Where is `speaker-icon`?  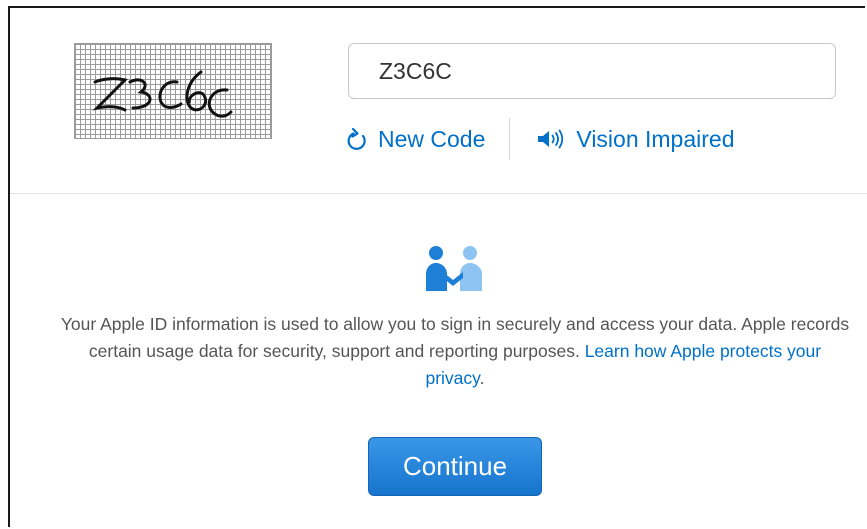 speaker-icon is located at coordinates (551, 139).